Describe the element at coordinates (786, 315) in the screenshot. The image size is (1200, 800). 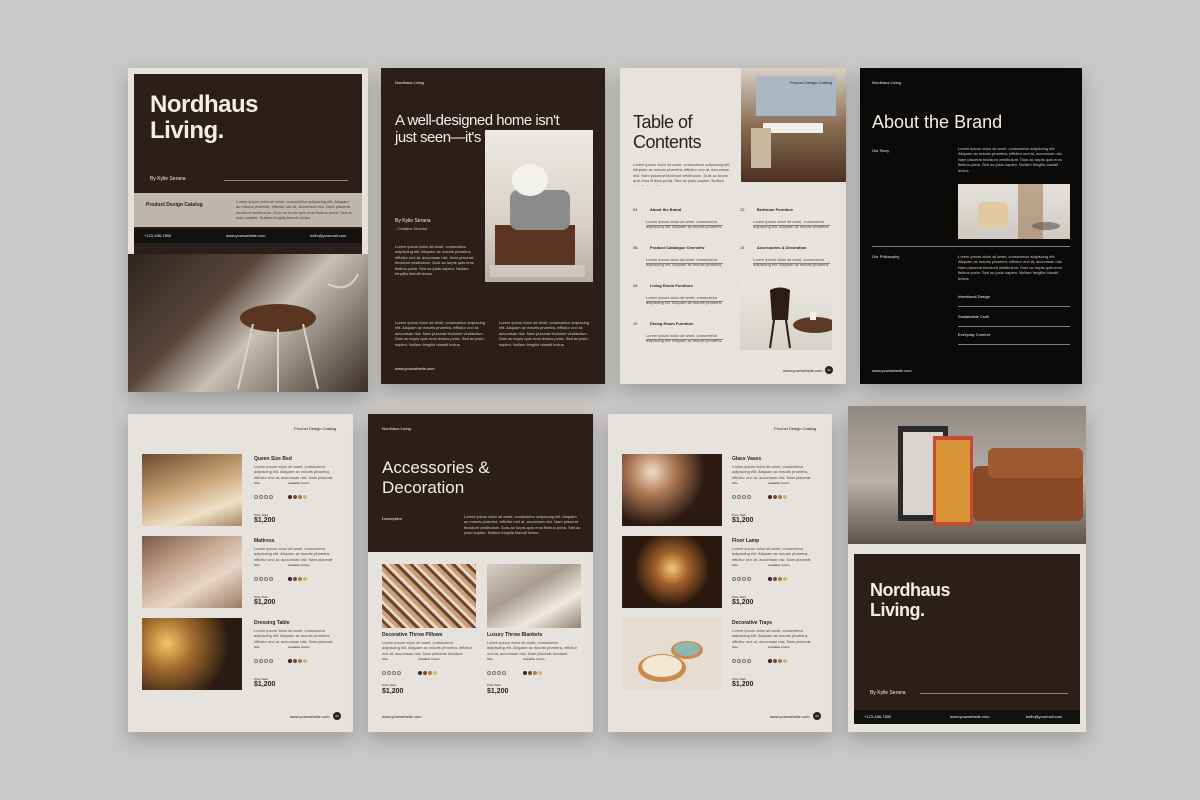
I see `toc-chair-photo` at that location.